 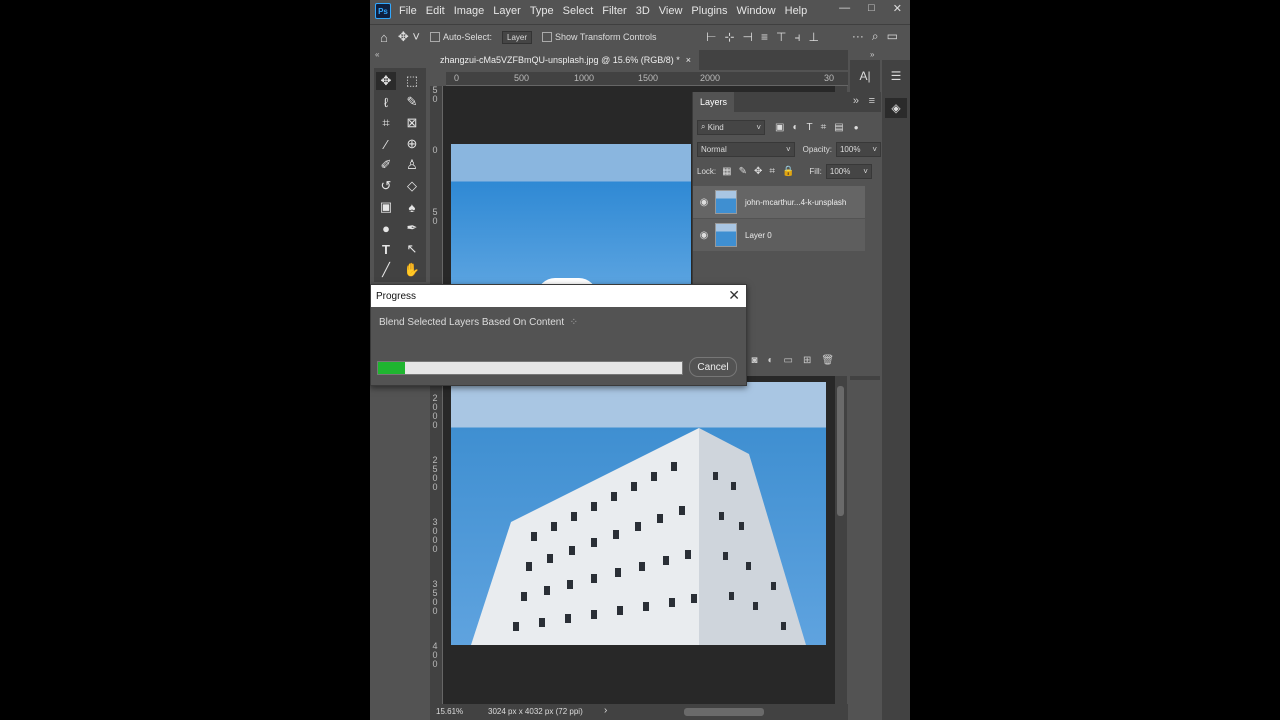 What do you see at coordinates (412, 123) in the screenshot?
I see `frame-tool-icon: ⊠` at bounding box center [412, 123].